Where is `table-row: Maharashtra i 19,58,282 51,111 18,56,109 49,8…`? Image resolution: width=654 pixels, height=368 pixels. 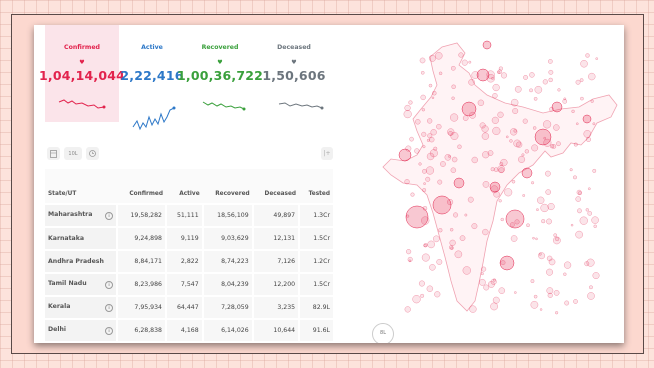 table-row: Maharashtra i 19,58,282 51,111 18,56,109 49,8… is located at coordinates (189, 216).